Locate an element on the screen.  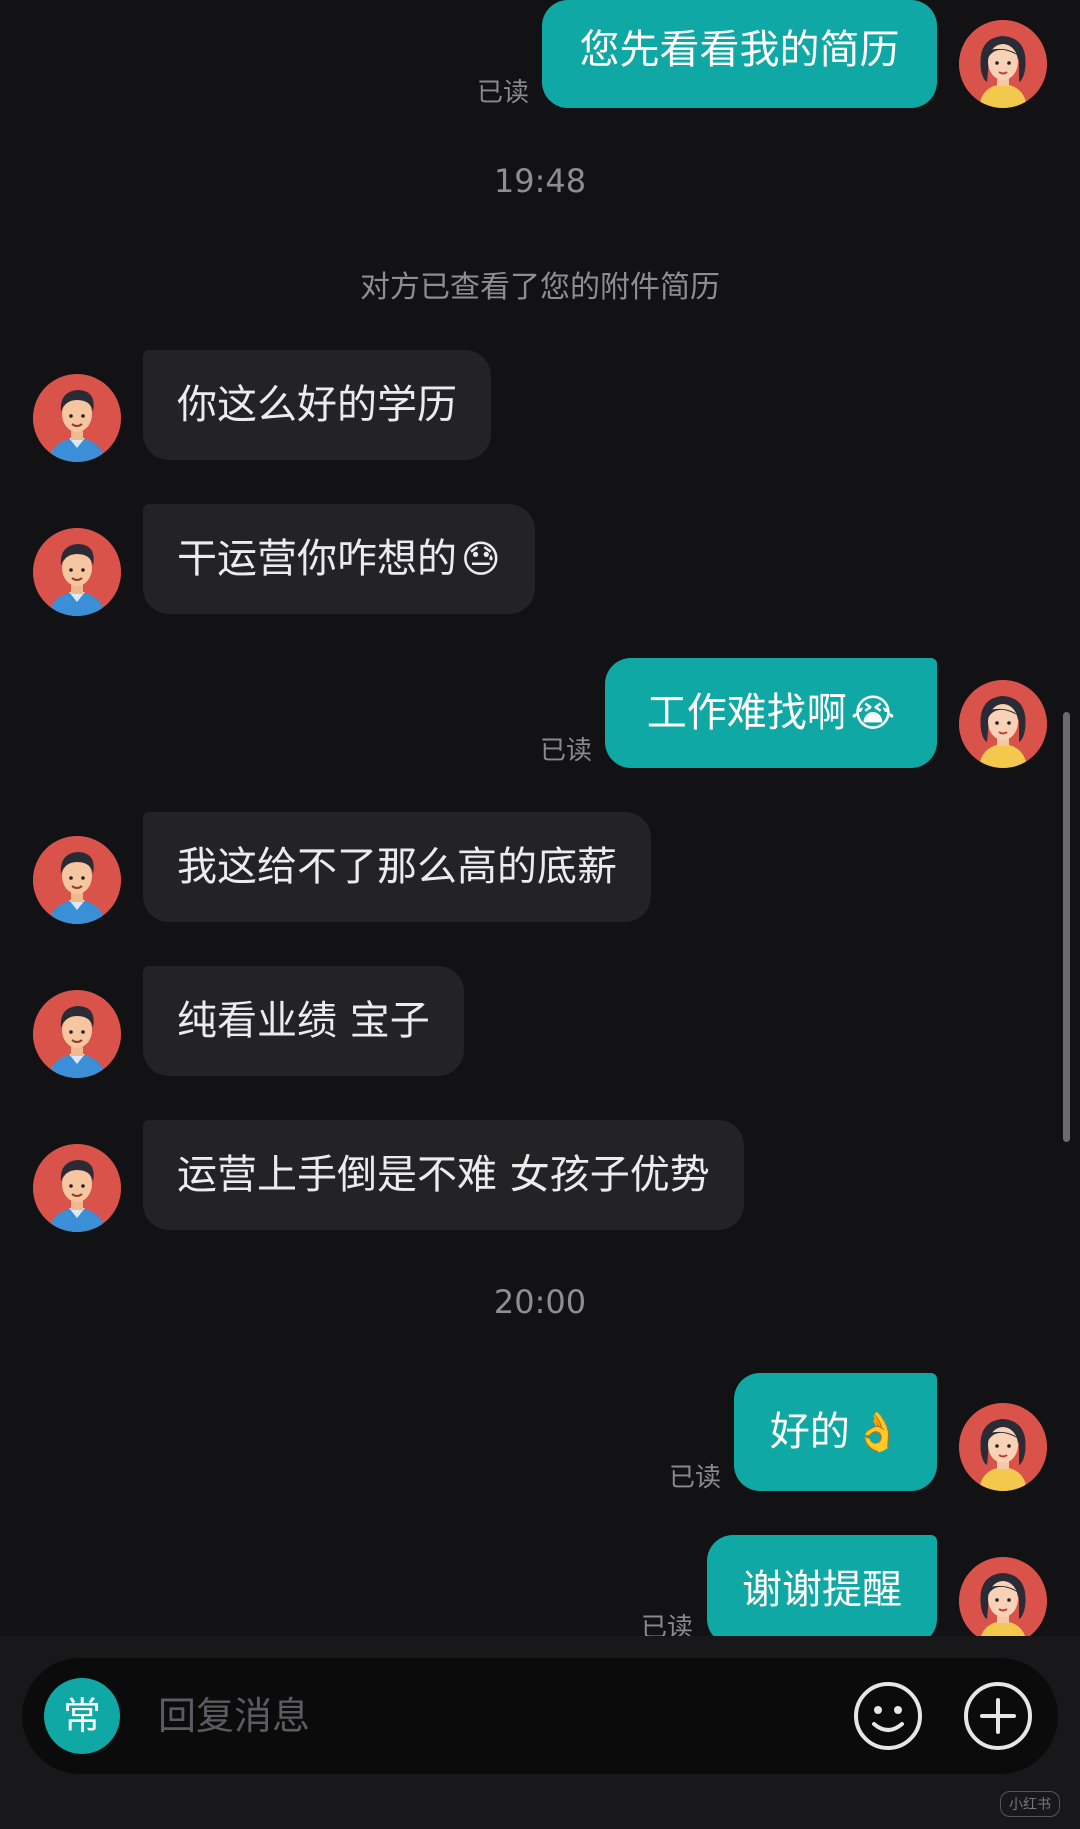
watermark: 小红书 is located at coordinates (1030, 1804).